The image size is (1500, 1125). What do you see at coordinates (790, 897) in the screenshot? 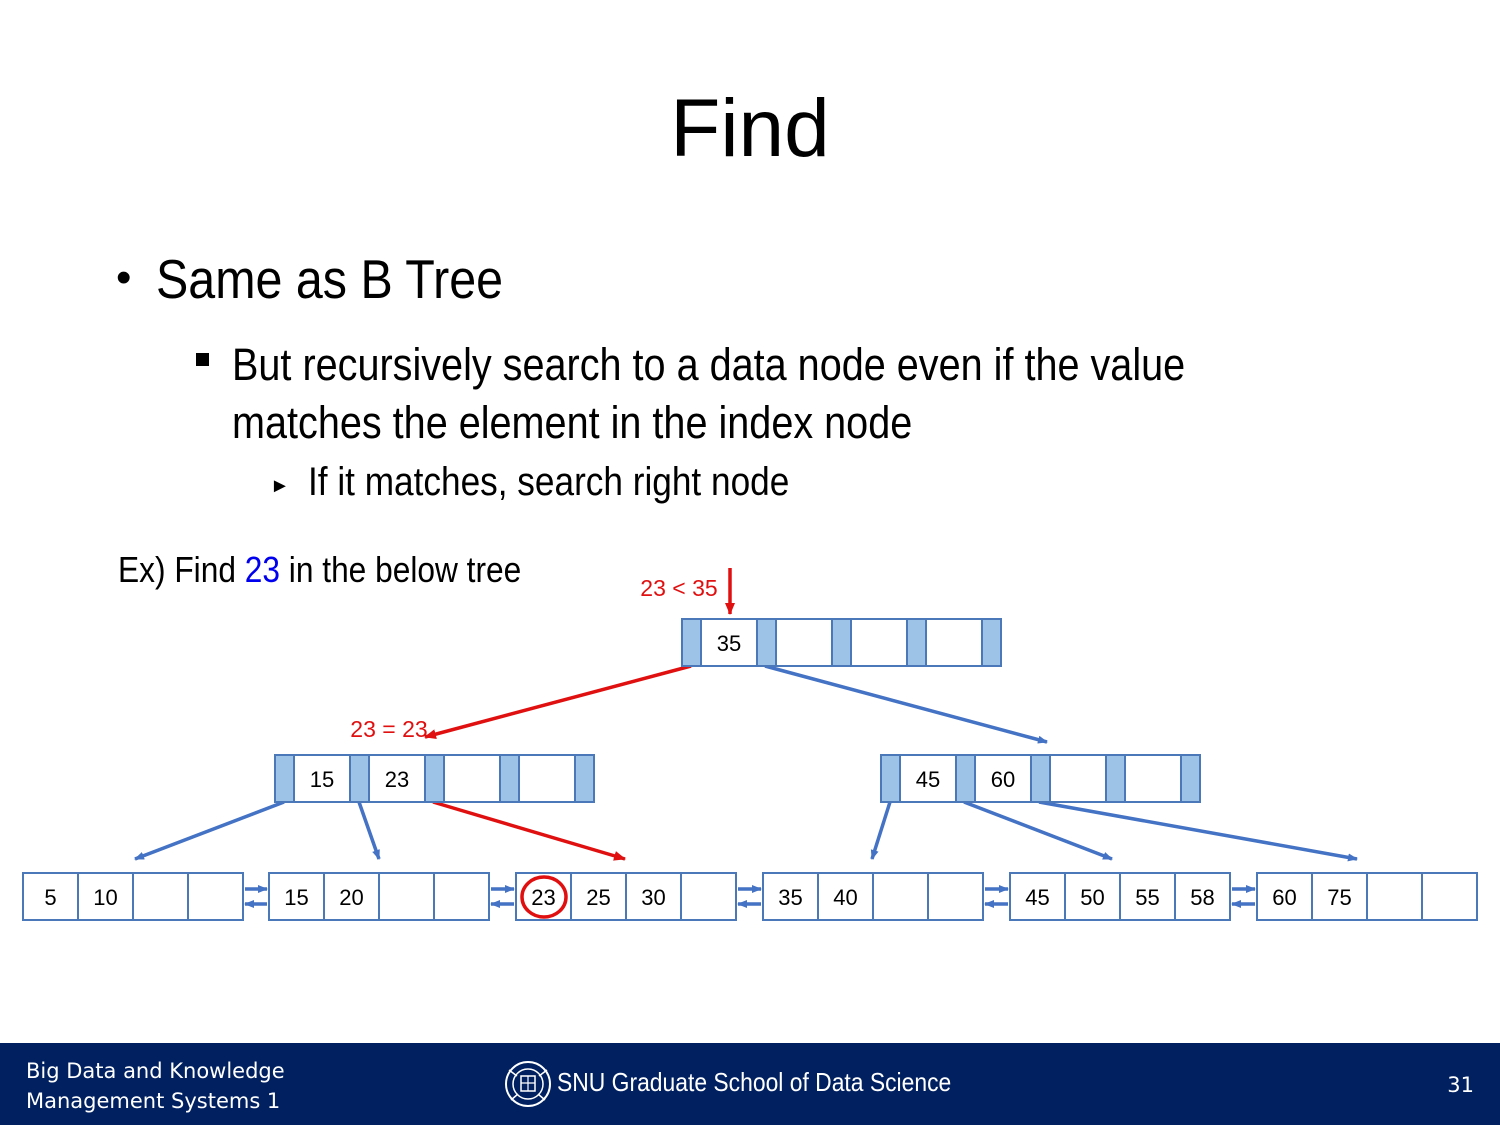
I see `leaf-value: 35` at bounding box center [790, 897].